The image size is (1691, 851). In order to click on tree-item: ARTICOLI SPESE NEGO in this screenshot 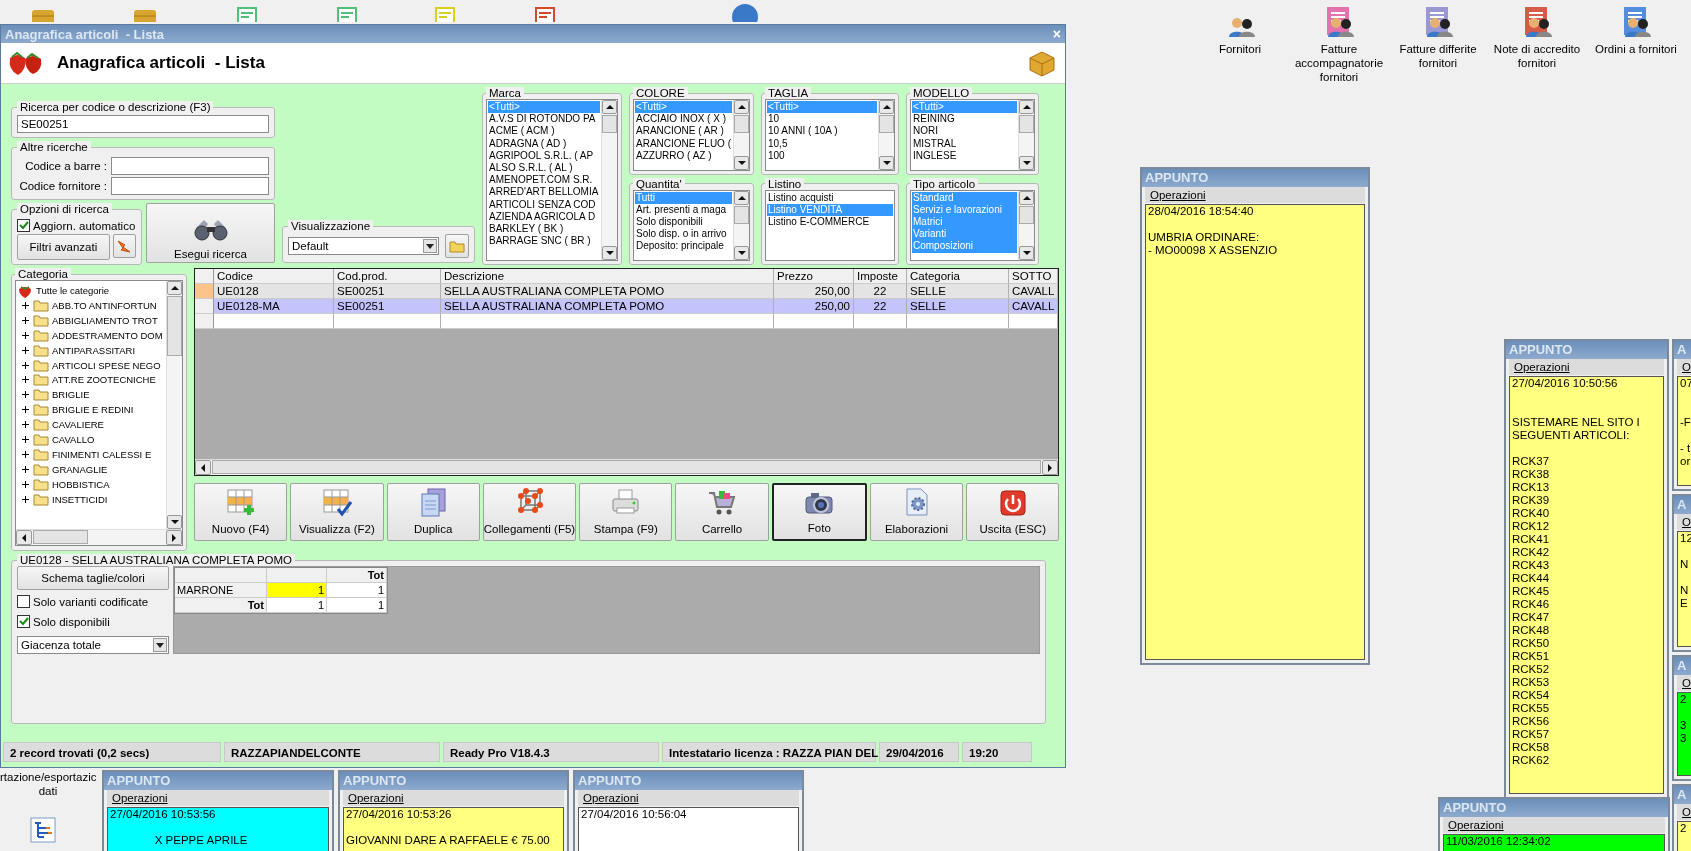, I will do `click(106, 365)`.